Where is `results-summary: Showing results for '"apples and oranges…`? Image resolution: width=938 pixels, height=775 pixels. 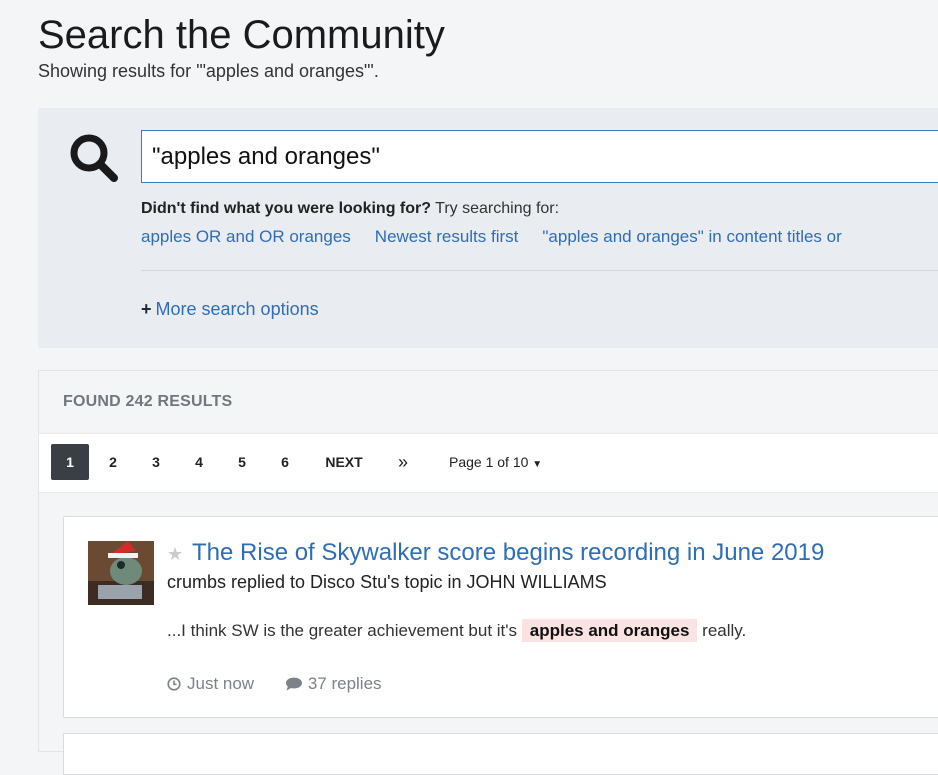 results-summary: Showing results for '"apples and oranges… is located at coordinates (208, 71).